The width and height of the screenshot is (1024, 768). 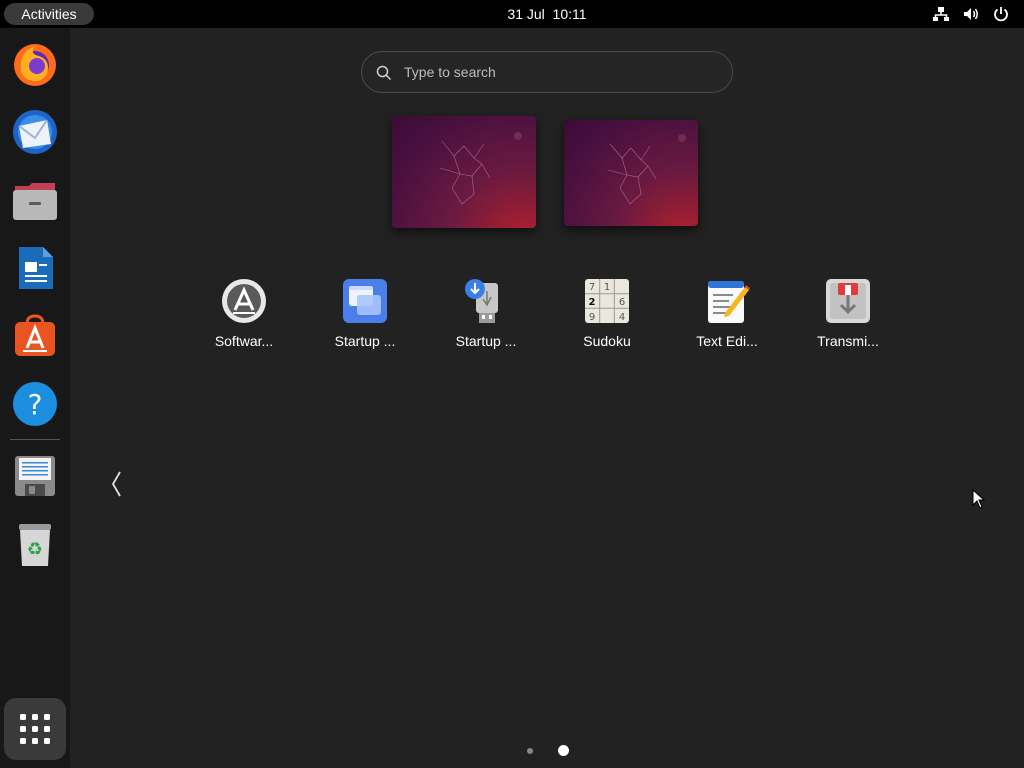 I want to click on clock: 31 Jul 10:11, so click(x=546, y=14).